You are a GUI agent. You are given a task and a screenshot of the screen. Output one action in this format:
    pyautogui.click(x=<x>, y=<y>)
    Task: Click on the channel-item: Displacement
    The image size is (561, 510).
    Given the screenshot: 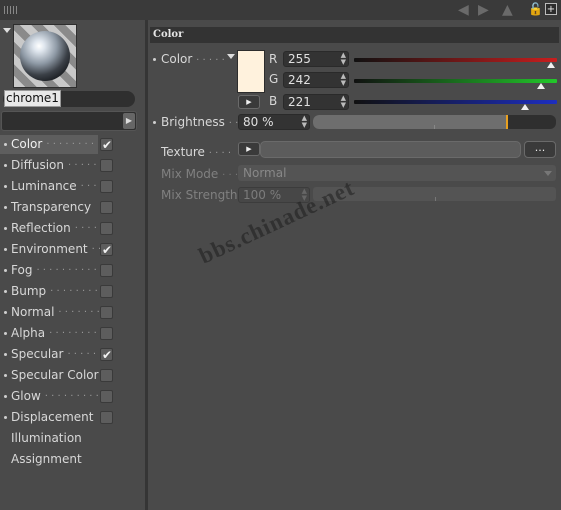 What is the action you would take?
    pyautogui.click(x=72, y=417)
    